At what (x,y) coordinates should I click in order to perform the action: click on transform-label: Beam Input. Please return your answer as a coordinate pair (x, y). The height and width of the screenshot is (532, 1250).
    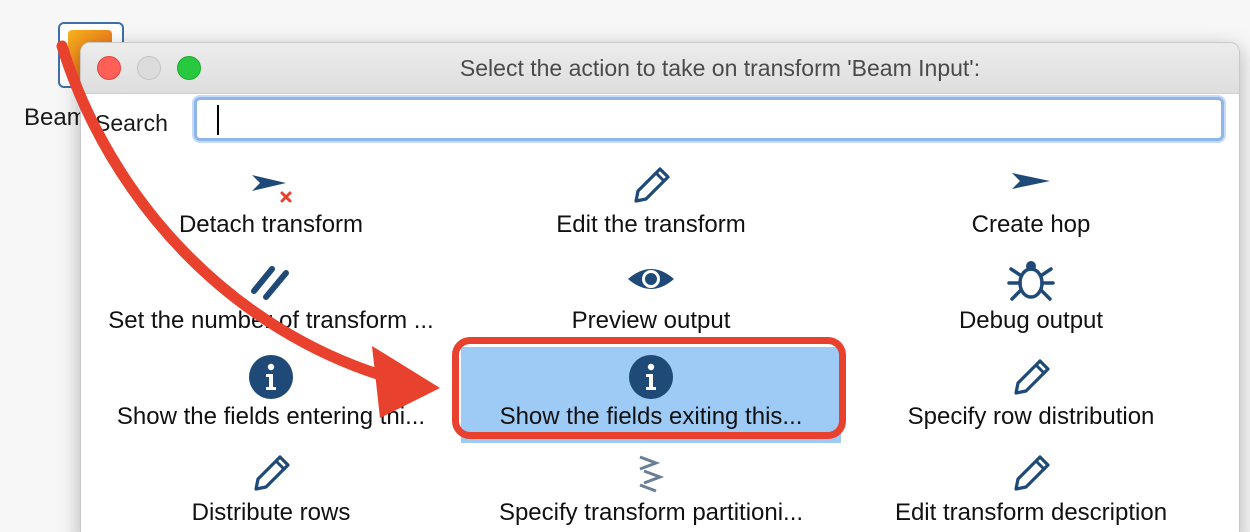
    Looking at the image, I should click on (54, 117).